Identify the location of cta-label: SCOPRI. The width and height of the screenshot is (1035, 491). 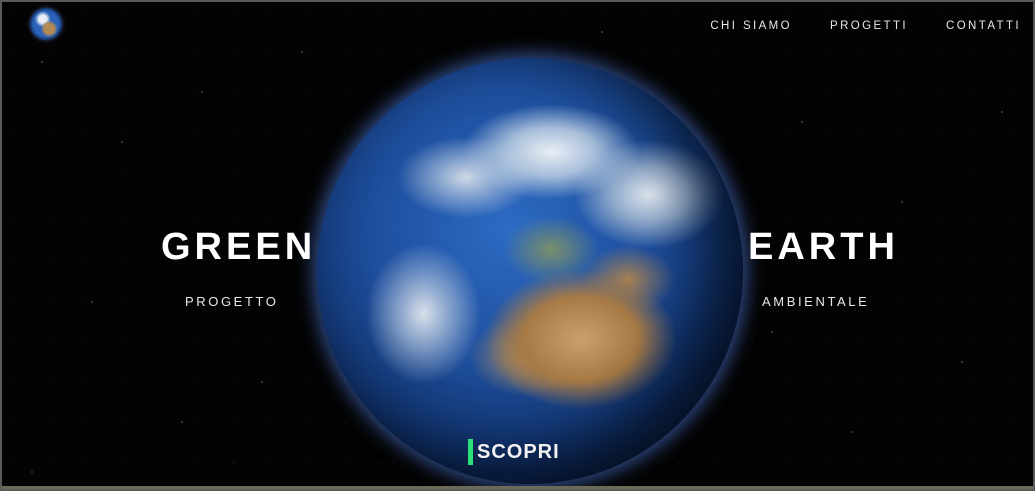
(518, 451).